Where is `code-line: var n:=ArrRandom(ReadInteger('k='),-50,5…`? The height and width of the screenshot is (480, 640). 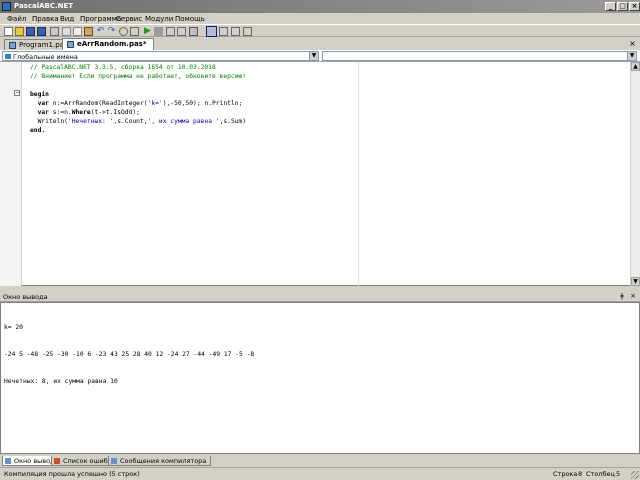 code-line: var n:=ArrRandom(ReadInteger('k='),-50,5… is located at coordinates (138, 103).